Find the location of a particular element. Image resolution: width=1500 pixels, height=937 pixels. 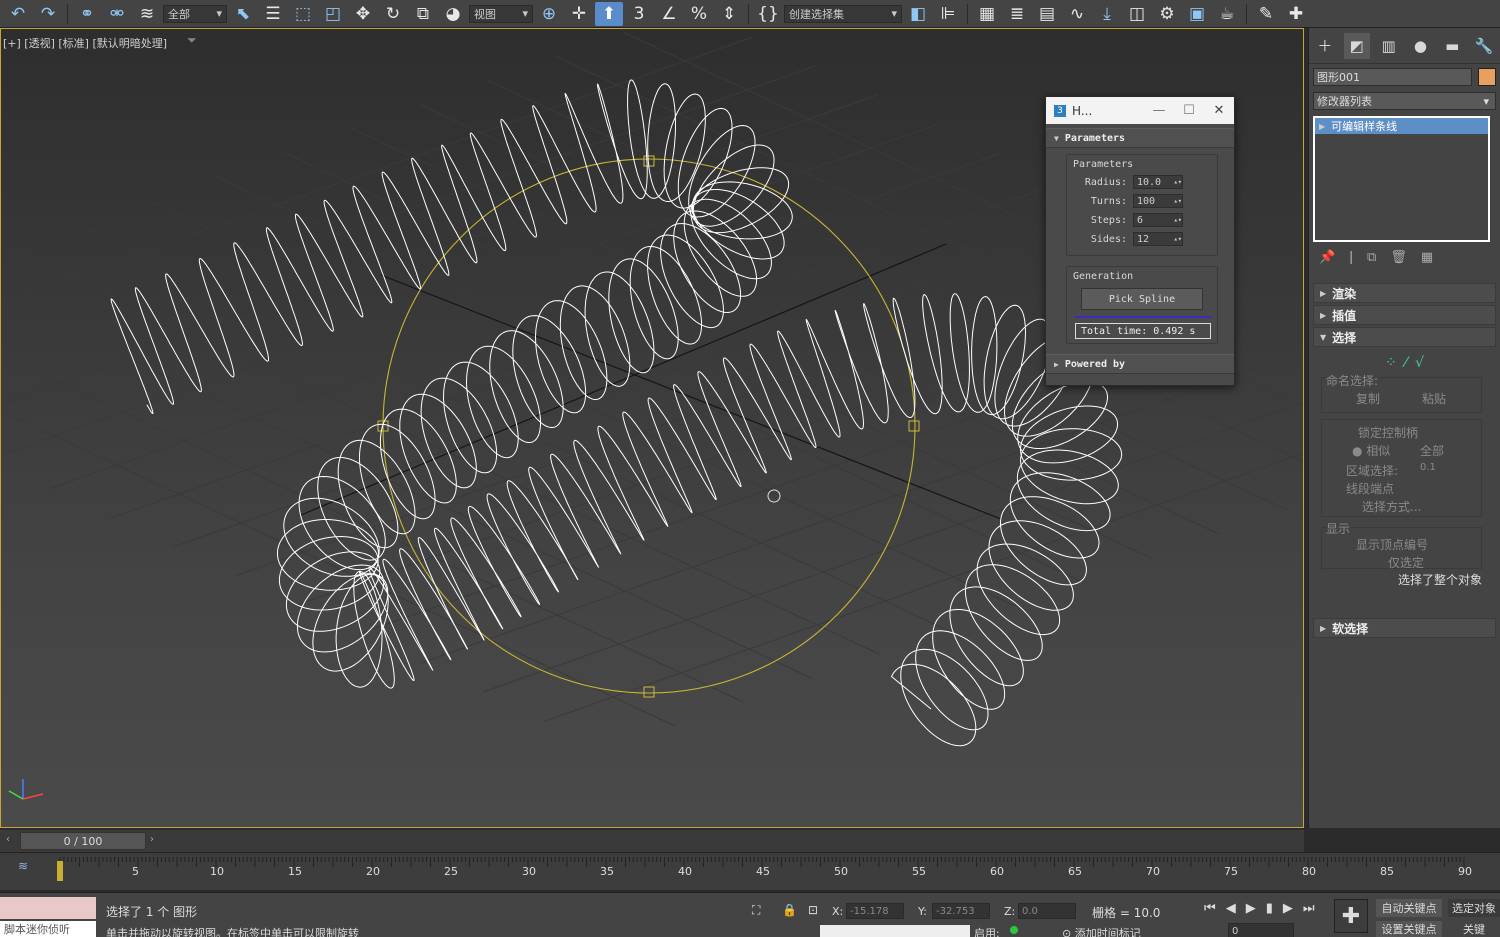

paint-icon: ✎ is located at coordinates (1266, 14).